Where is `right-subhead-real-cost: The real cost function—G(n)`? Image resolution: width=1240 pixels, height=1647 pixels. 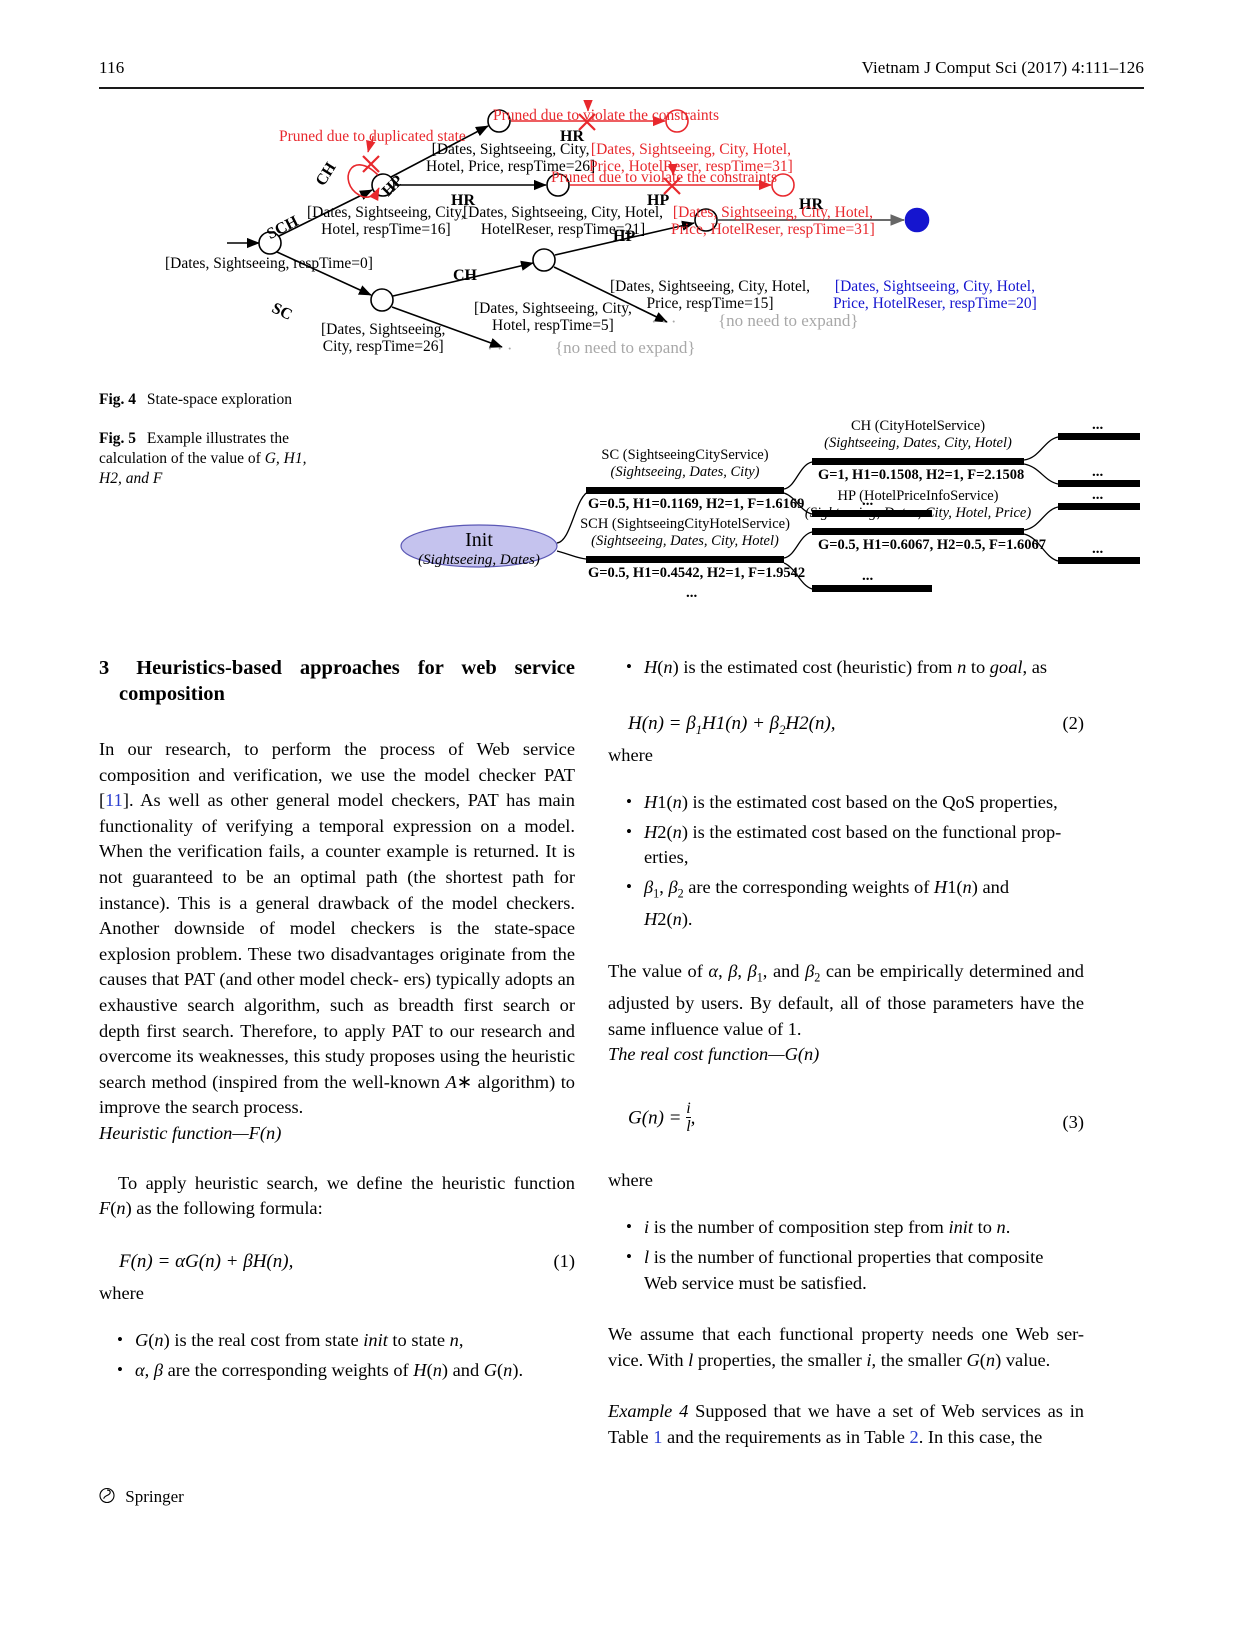
right-subhead-real-cost: The real cost function—G(n) is located at coordinates (714, 1054).